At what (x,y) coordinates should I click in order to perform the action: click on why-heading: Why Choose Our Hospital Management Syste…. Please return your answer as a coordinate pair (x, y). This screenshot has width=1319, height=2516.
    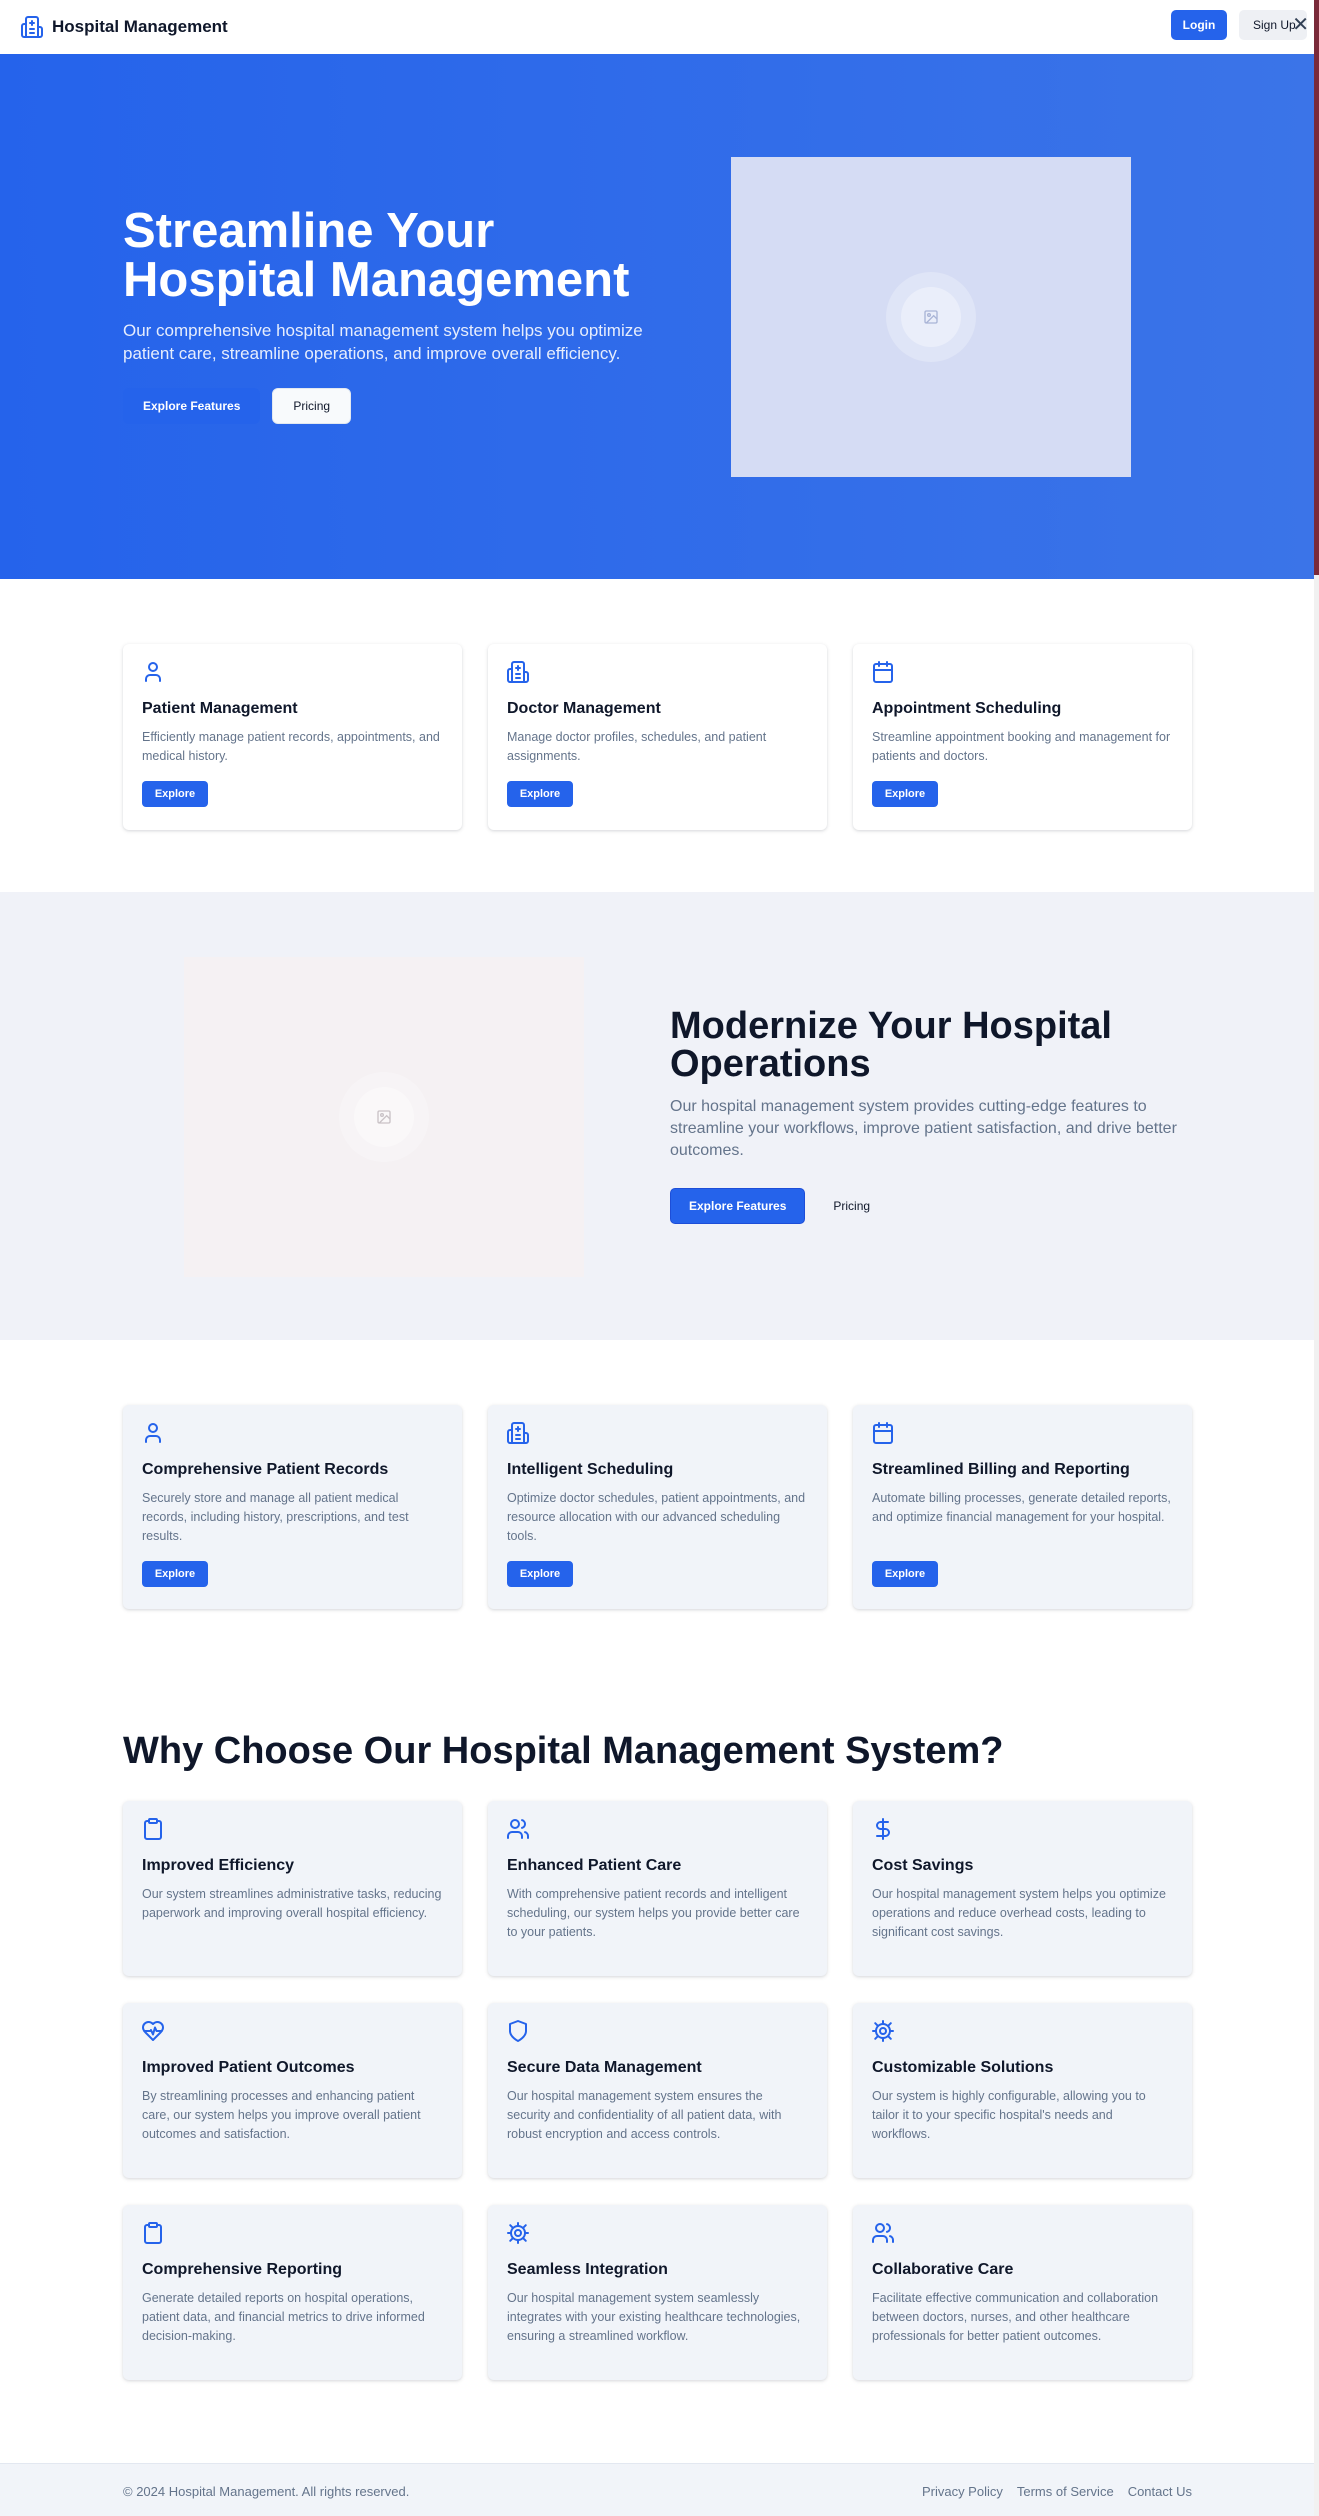
    Looking at the image, I should click on (563, 1751).